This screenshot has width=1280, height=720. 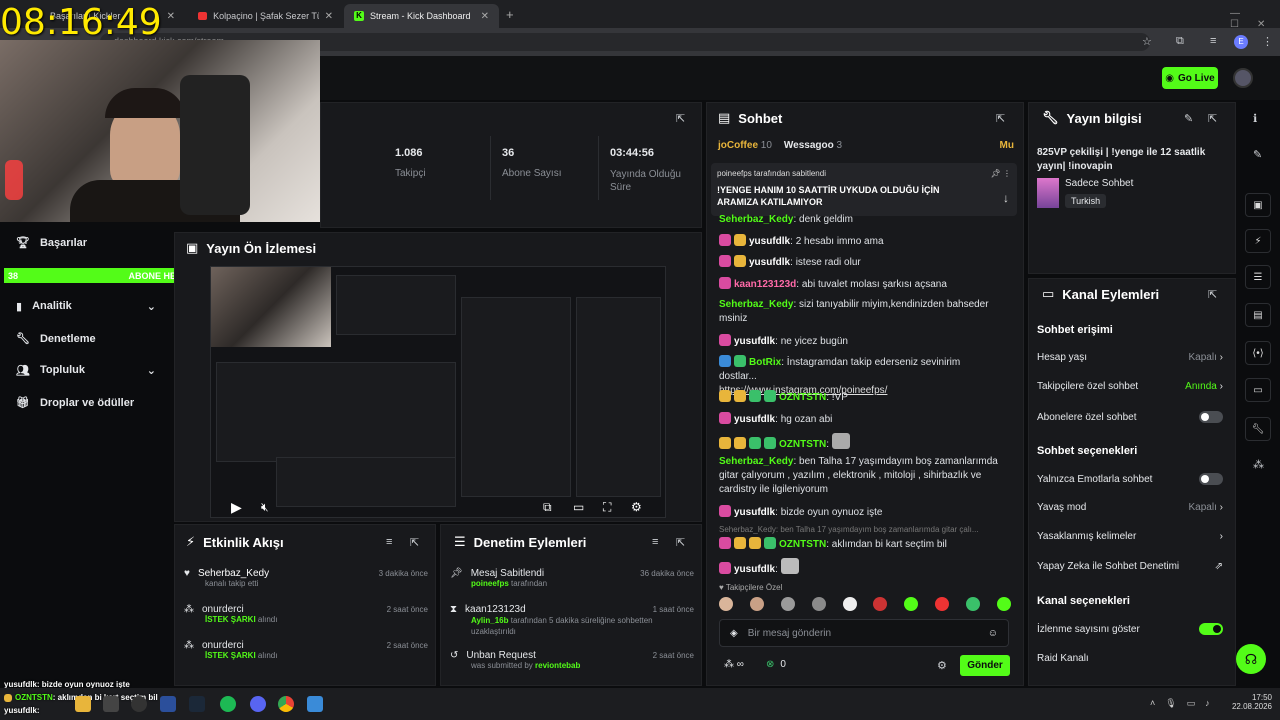 I want to click on activity-header: ⚡︎ Etkinlik Akışı, so click(x=235, y=542).